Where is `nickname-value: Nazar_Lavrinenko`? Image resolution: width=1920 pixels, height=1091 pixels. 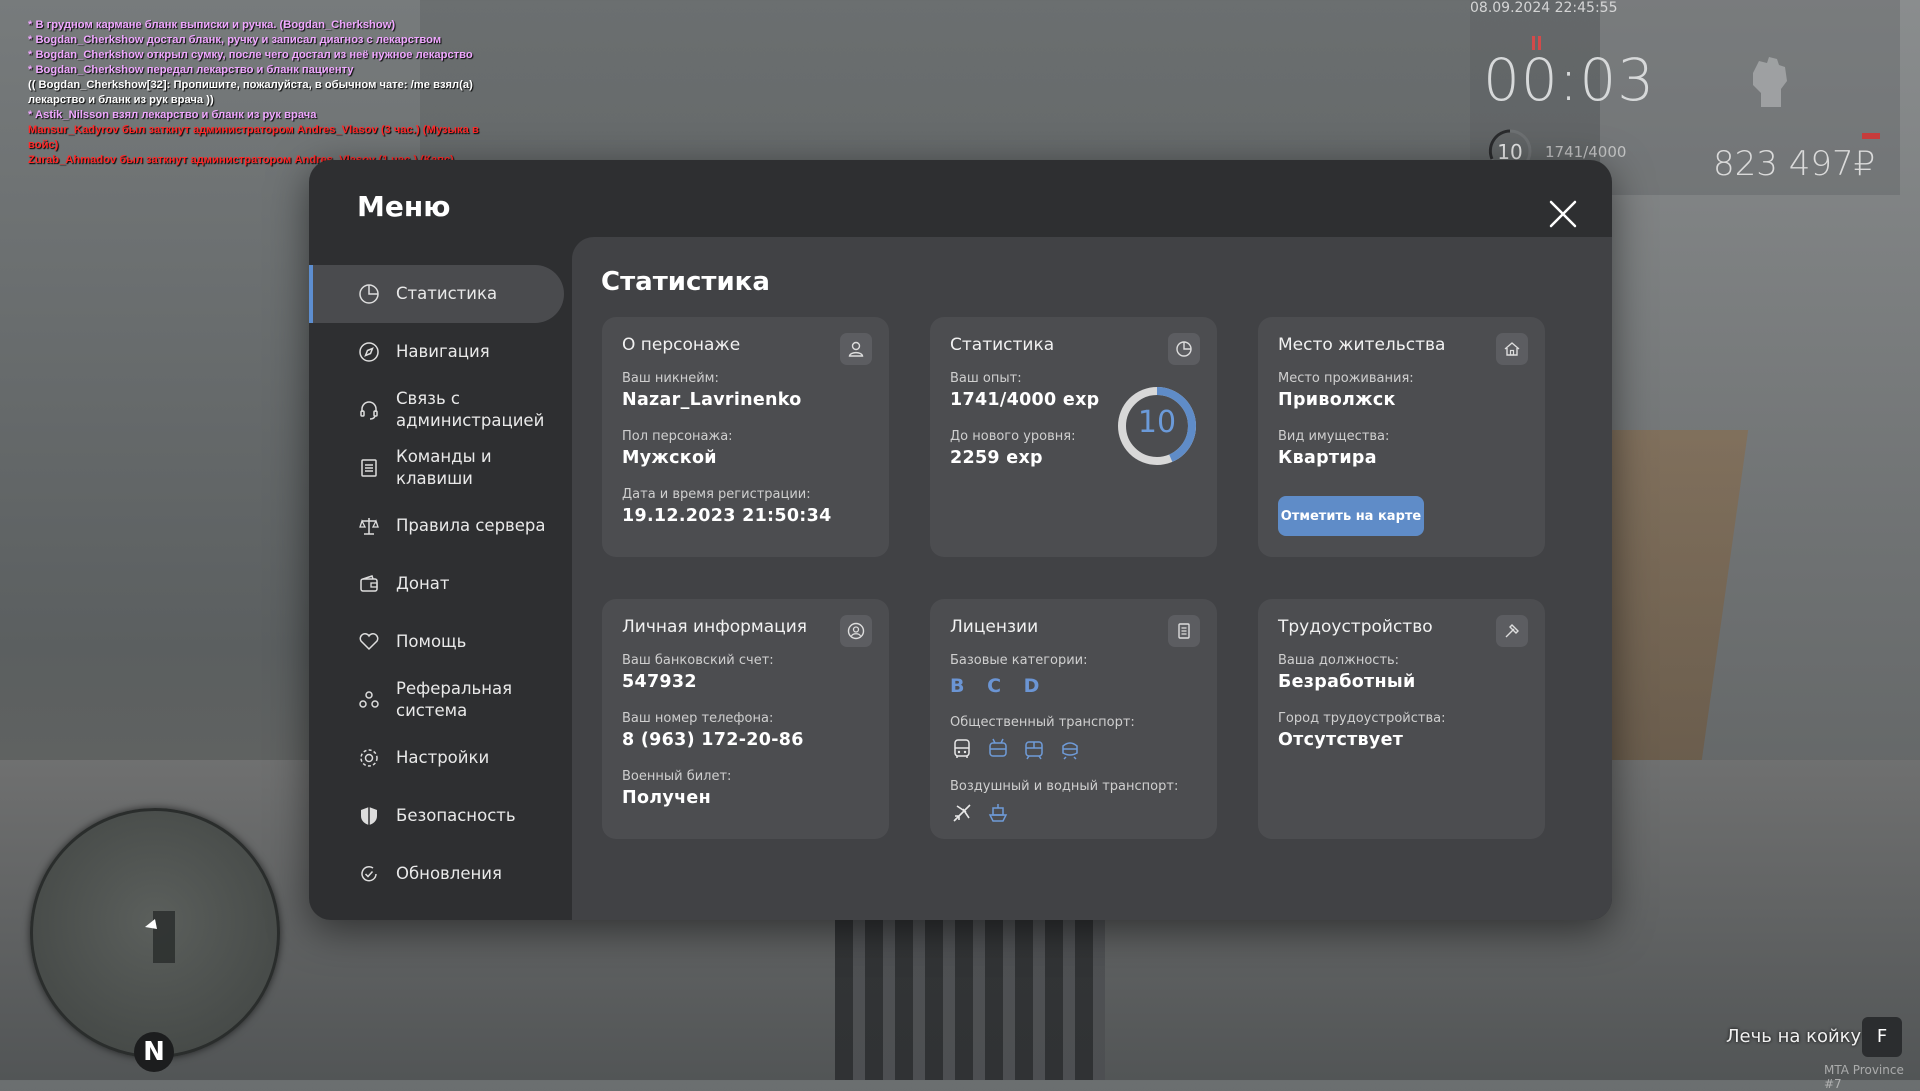 nickname-value: Nazar_Lavrinenko is located at coordinates (712, 400).